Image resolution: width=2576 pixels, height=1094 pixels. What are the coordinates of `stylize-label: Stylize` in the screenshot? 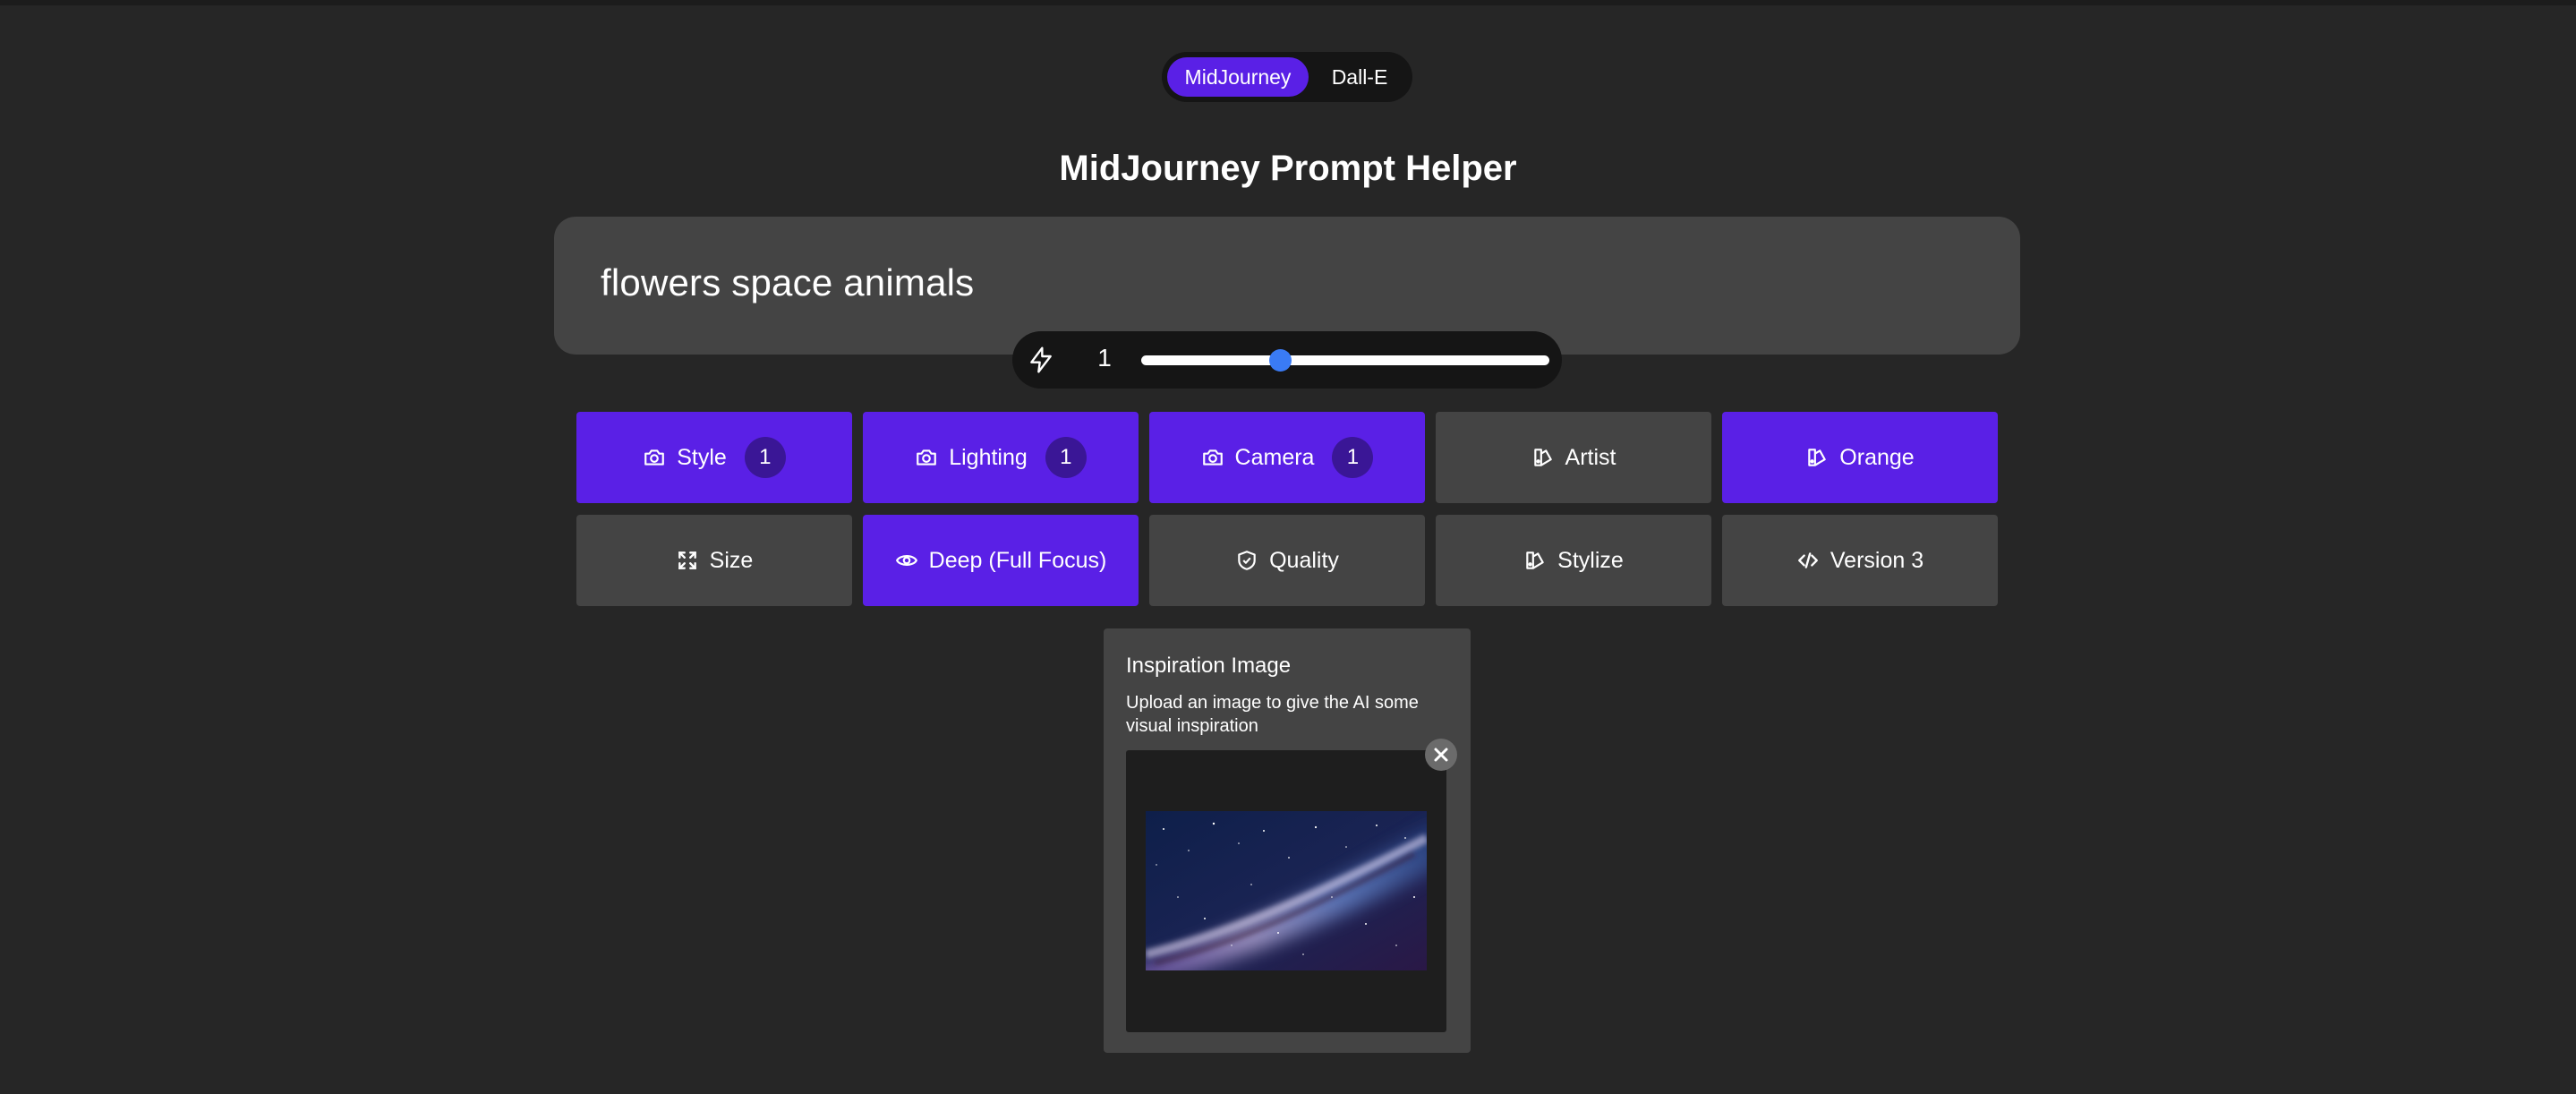 It's located at (1590, 560).